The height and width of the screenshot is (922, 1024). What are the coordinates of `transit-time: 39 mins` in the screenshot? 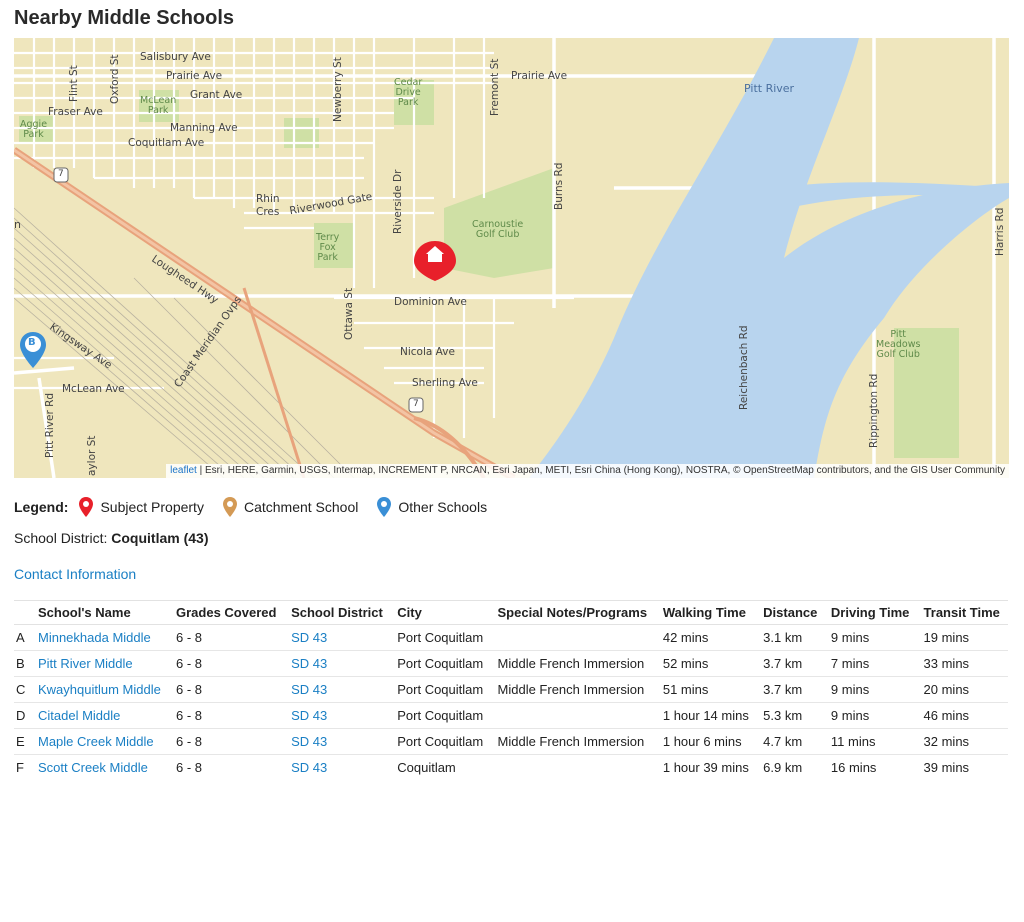 It's located at (946, 768).